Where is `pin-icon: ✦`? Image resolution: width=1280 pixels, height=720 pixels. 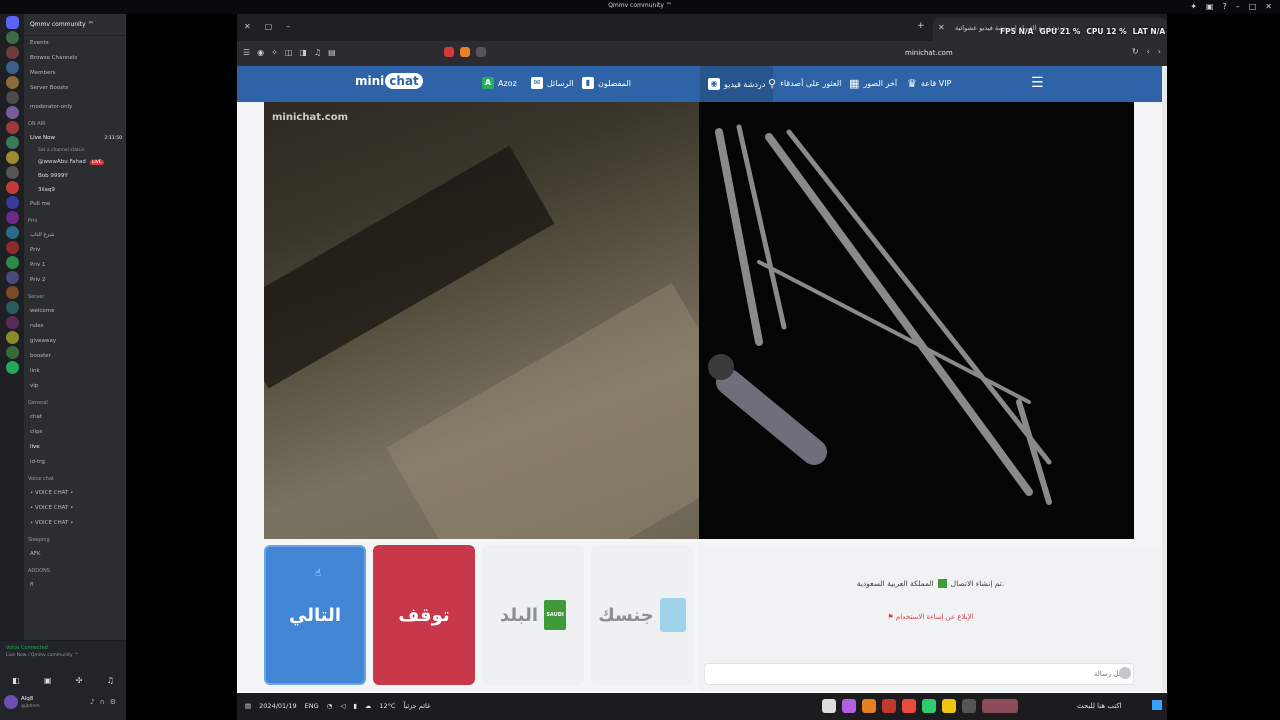 pin-icon: ✦ is located at coordinates (1193, 6).